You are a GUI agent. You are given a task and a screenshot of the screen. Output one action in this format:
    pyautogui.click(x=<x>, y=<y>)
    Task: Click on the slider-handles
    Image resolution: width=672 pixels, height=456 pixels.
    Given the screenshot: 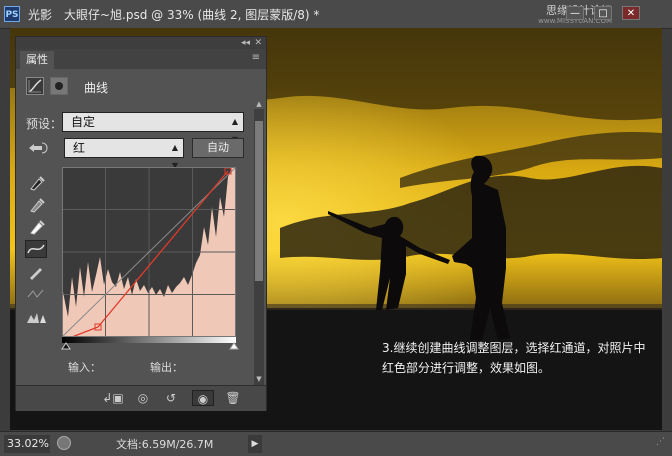 What is the action you would take?
    pyautogui.click(x=150, y=346)
    